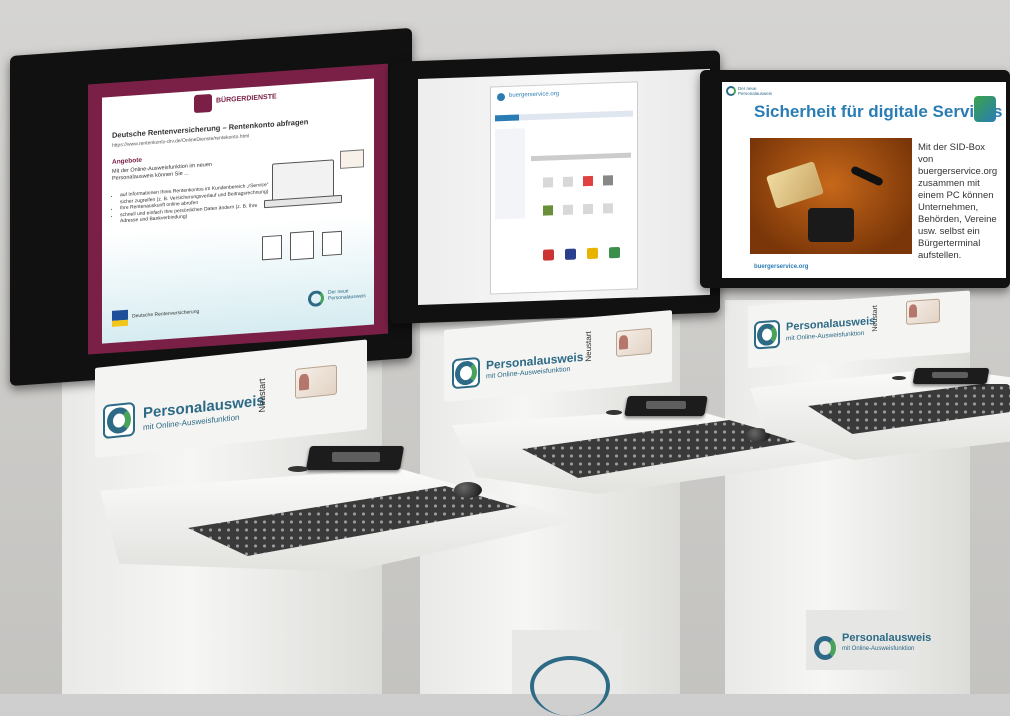  I want to click on right-small-logo-icon, so click(731, 91).